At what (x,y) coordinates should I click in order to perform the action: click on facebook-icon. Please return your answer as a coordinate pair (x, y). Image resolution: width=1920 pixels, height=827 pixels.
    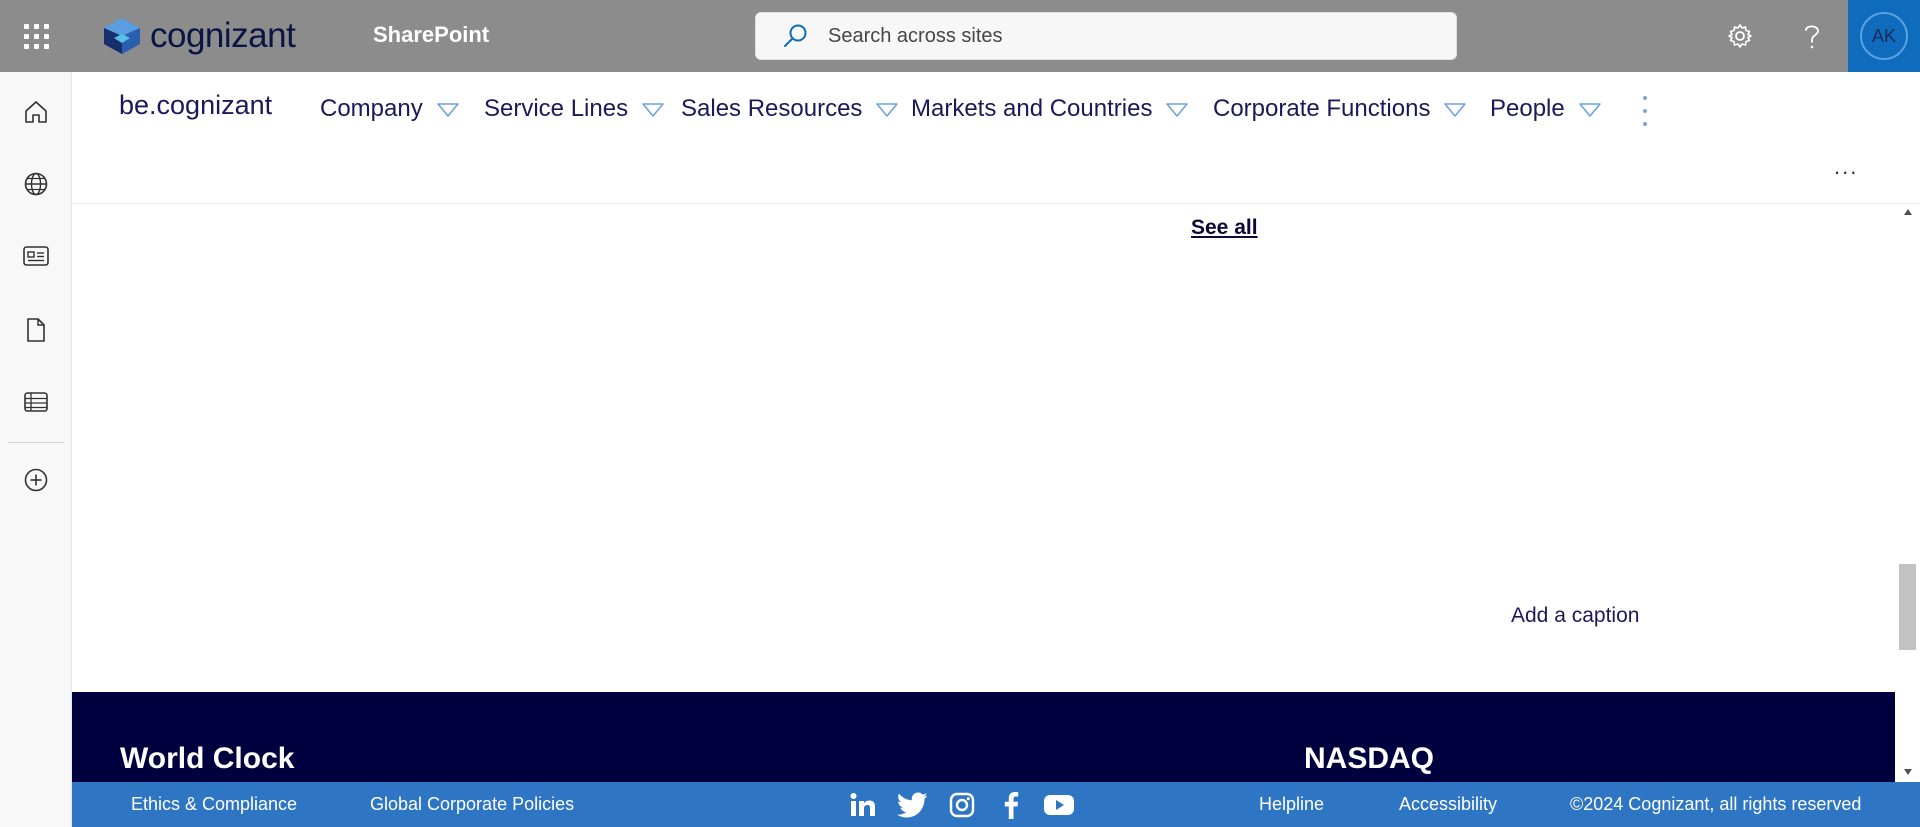
    Looking at the image, I should click on (1011, 805).